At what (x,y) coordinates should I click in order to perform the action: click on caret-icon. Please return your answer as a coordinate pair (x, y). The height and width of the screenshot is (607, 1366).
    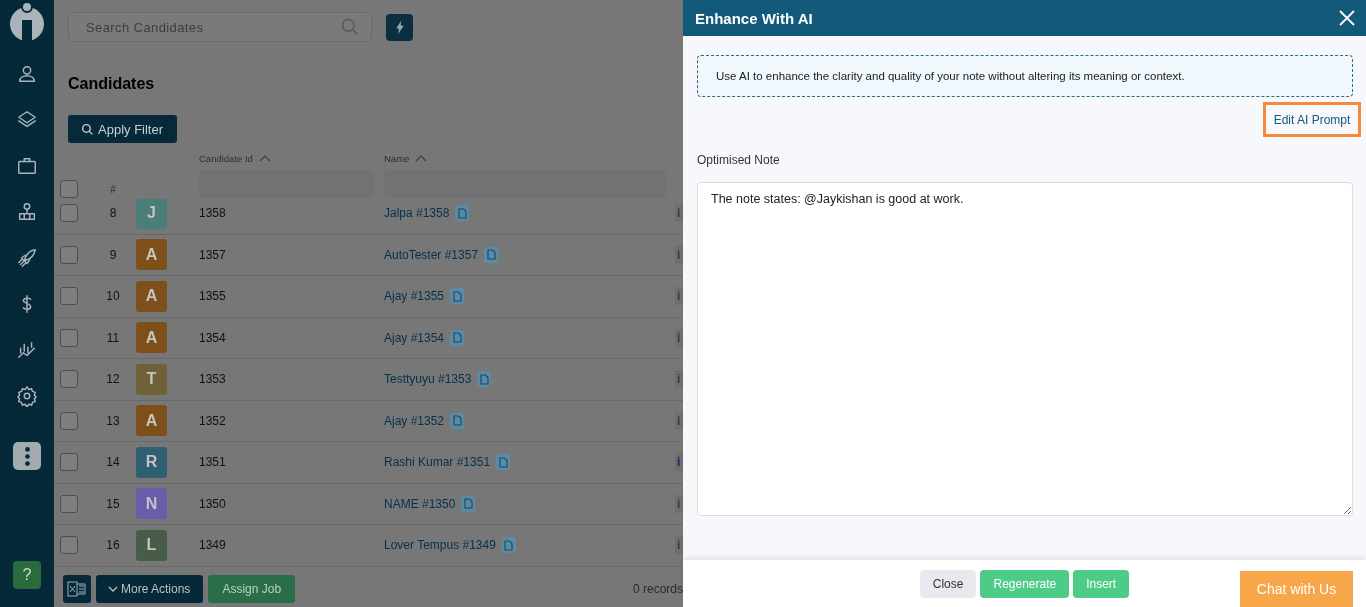
    Looking at the image, I should click on (113, 588).